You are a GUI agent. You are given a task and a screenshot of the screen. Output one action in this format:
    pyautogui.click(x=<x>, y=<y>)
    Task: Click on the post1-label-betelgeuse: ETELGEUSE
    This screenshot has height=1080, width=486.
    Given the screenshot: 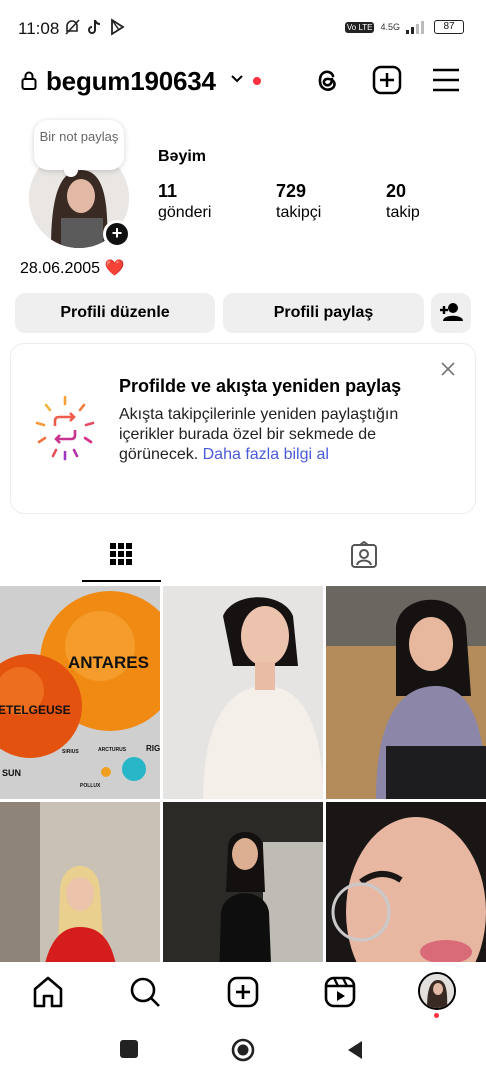 What is the action you would take?
    pyautogui.click(x=35, y=710)
    